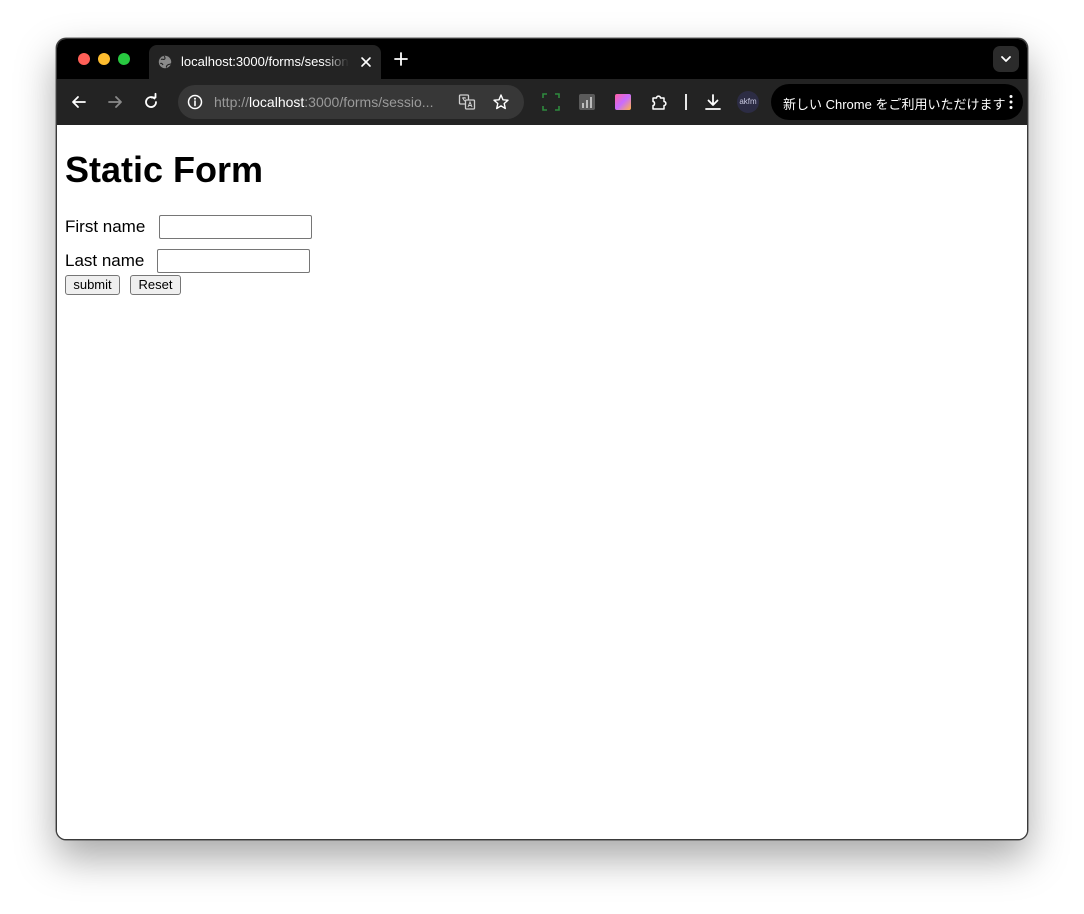  What do you see at coordinates (366, 62) in the screenshot?
I see `close-icon` at bounding box center [366, 62].